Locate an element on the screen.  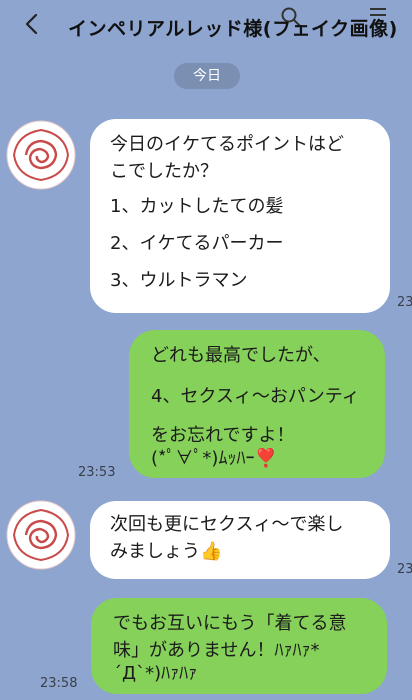
message-timestamp: 23: is located at coordinates (404, 569).